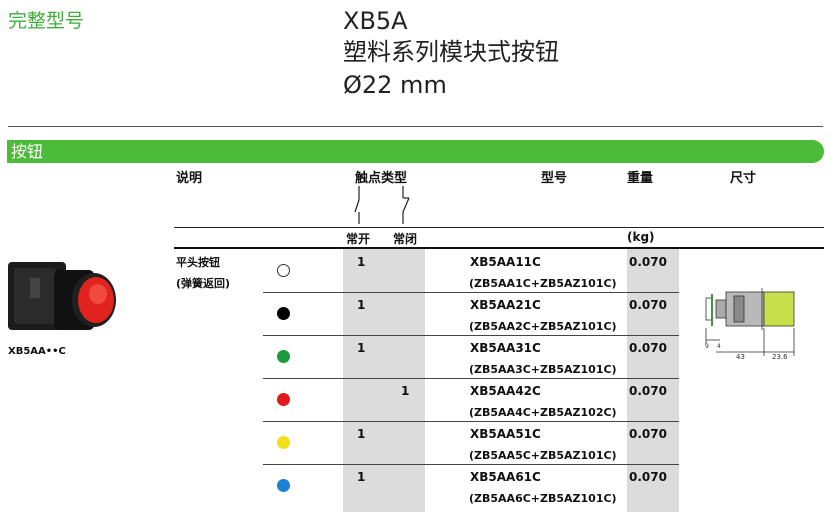  Describe the element at coordinates (543, 283) in the screenshot. I see `component-parts: (ZB5AA1C+ZB5AZ101C)` at that location.